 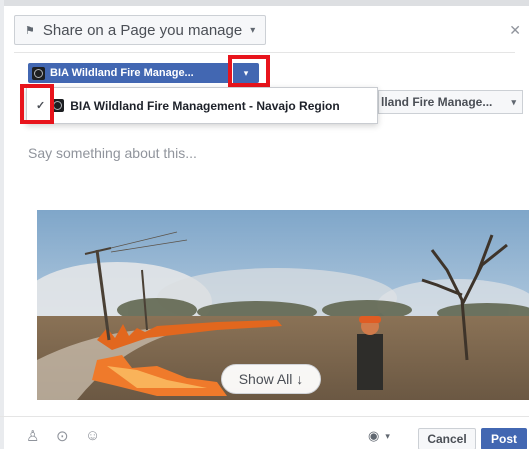 I want to click on flag-icon: ⚑, so click(x=30, y=30).